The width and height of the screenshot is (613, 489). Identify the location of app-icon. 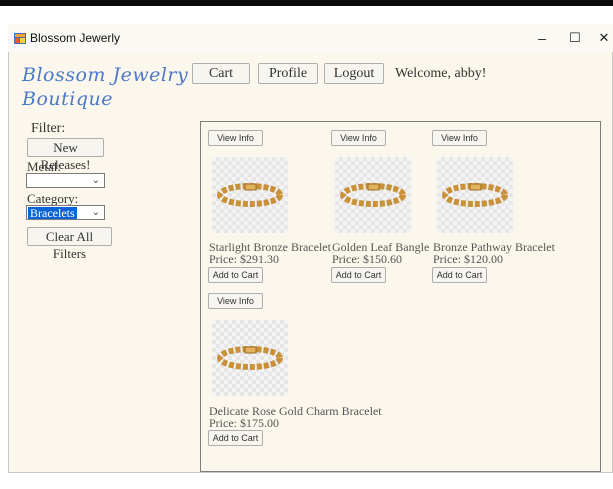
(20, 38).